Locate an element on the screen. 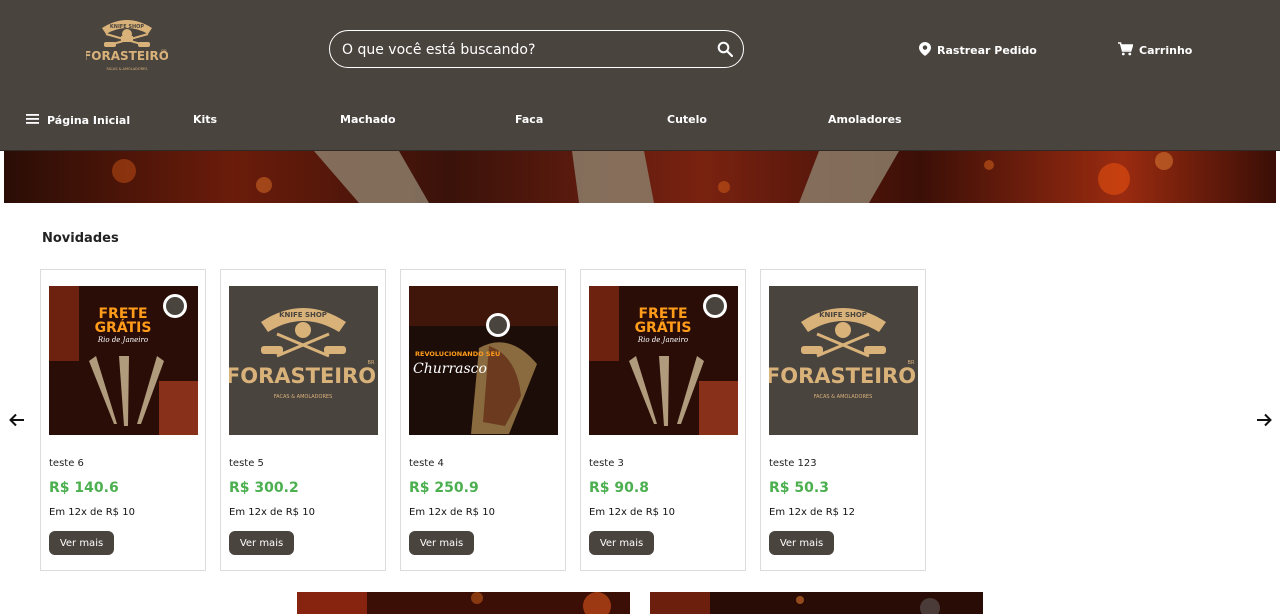 The image size is (1280, 614). search-bar is located at coordinates (536, 49).